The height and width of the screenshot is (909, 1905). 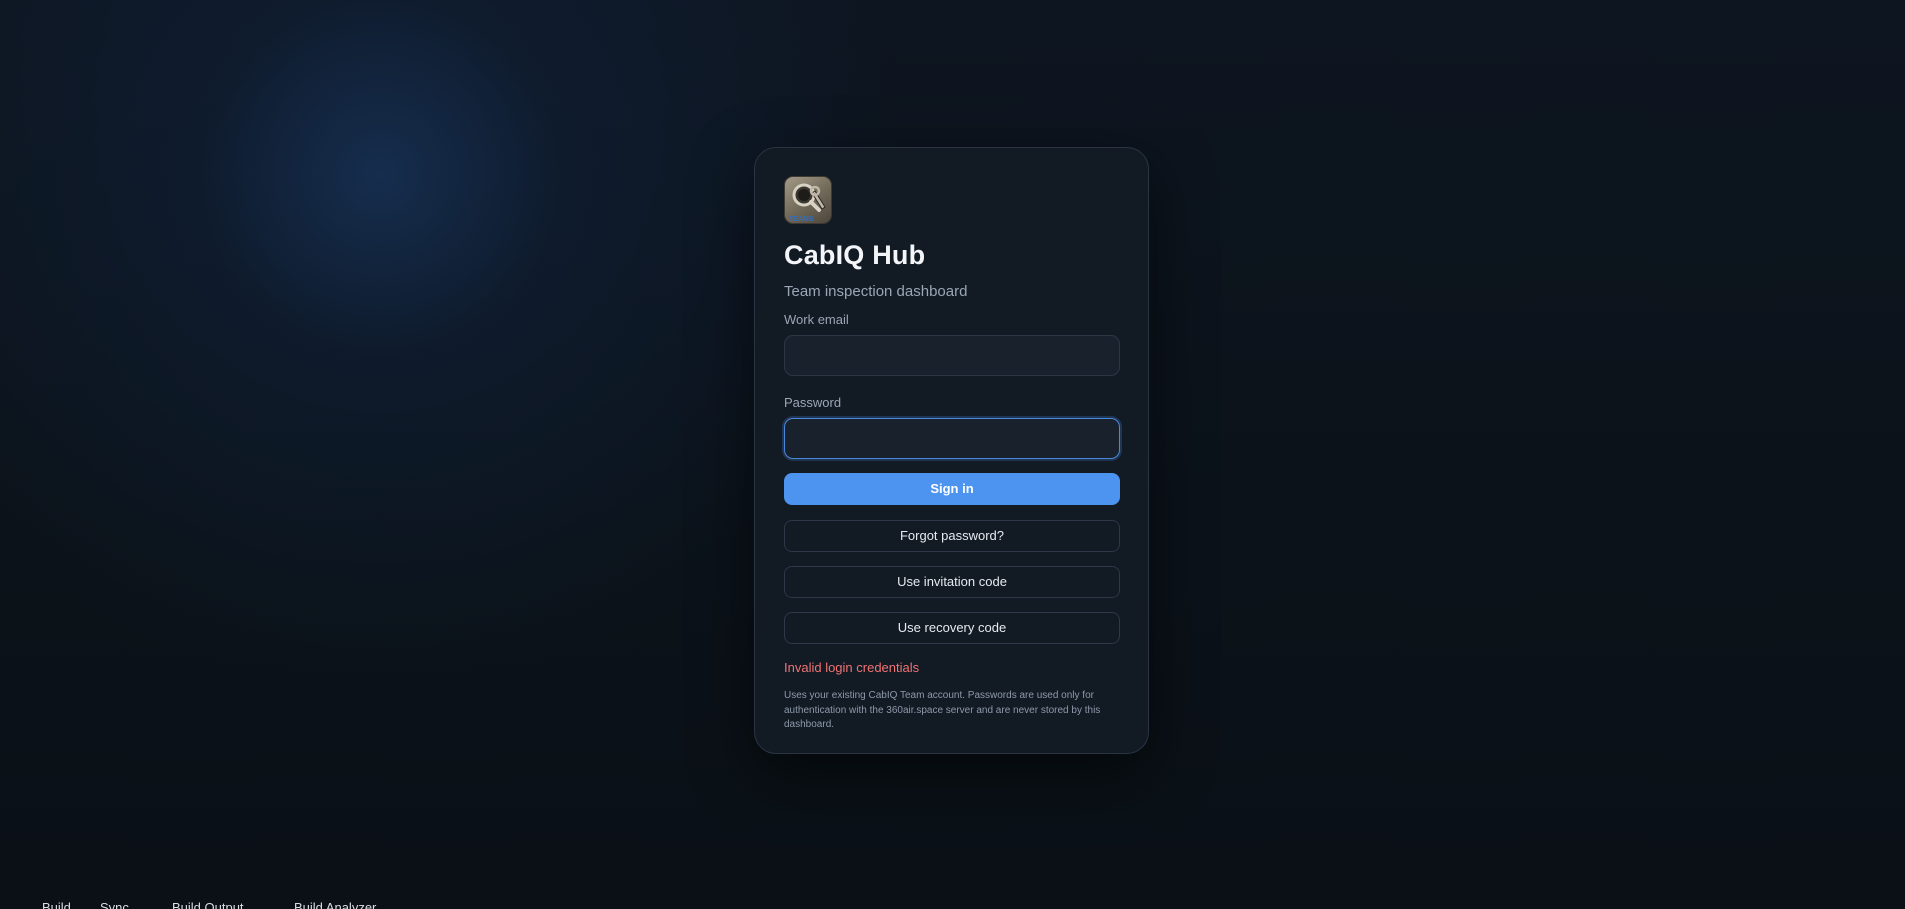 What do you see at coordinates (208, 905) in the screenshot?
I see `tab-build-output: Build Output` at bounding box center [208, 905].